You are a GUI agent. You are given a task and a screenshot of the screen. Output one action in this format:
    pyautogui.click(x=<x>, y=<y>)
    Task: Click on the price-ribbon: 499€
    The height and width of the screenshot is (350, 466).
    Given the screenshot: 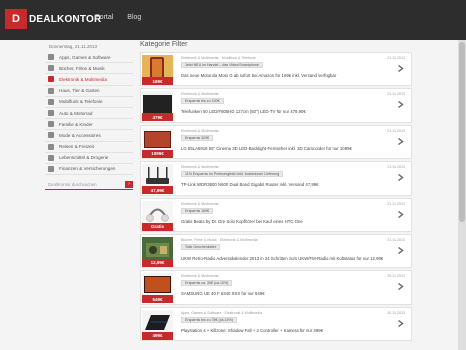 What is the action you would take?
    pyautogui.click(x=157, y=335)
    